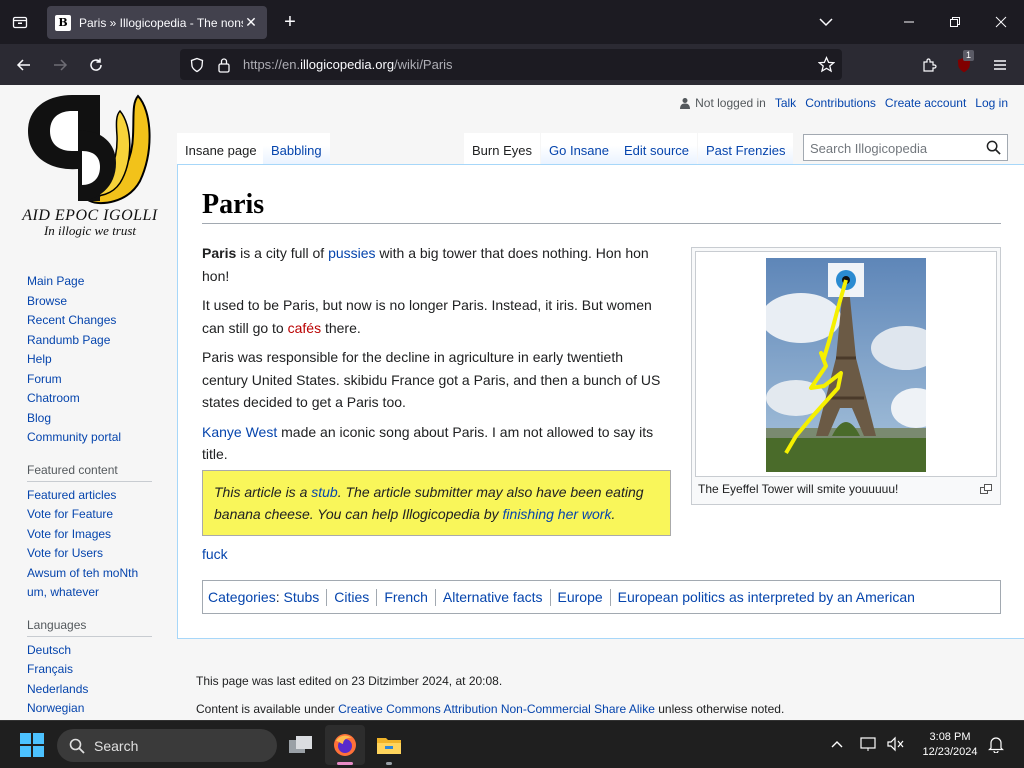  I want to click on eiffel-tower-image, so click(846, 365).